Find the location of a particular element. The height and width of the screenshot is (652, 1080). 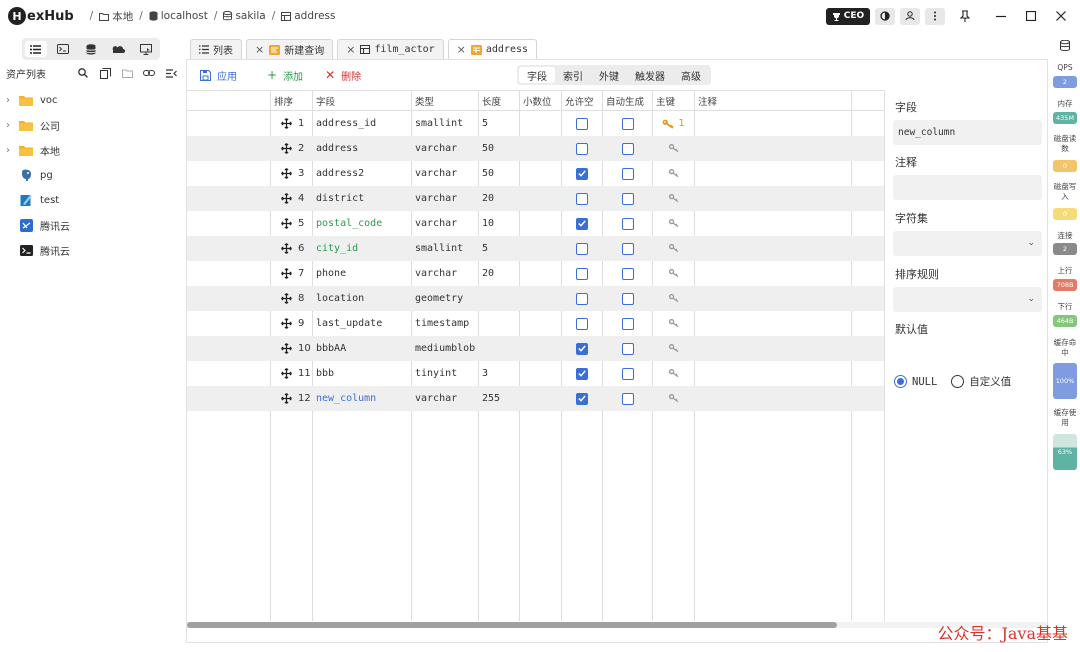

cell-field: address2 is located at coordinates (362, 173).